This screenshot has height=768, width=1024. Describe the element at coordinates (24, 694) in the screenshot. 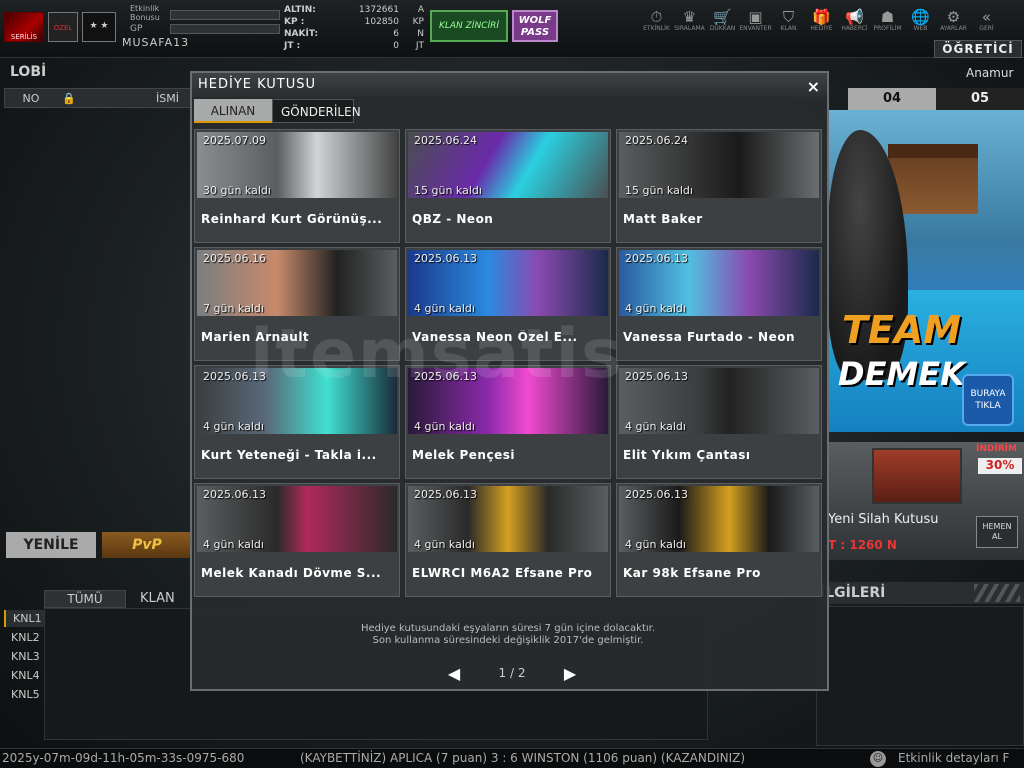

I see `channel-tab: KNL5` at that location.